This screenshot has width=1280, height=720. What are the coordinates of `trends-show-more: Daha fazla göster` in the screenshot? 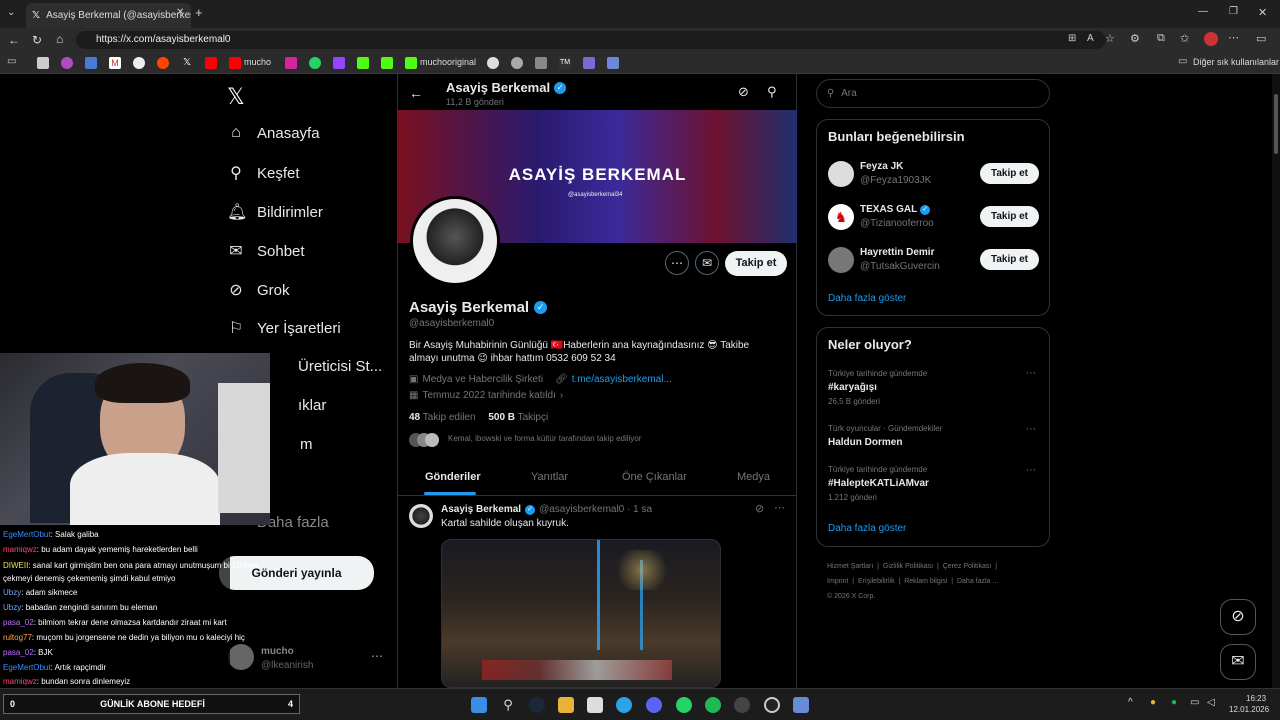 It's located at (867, 528).